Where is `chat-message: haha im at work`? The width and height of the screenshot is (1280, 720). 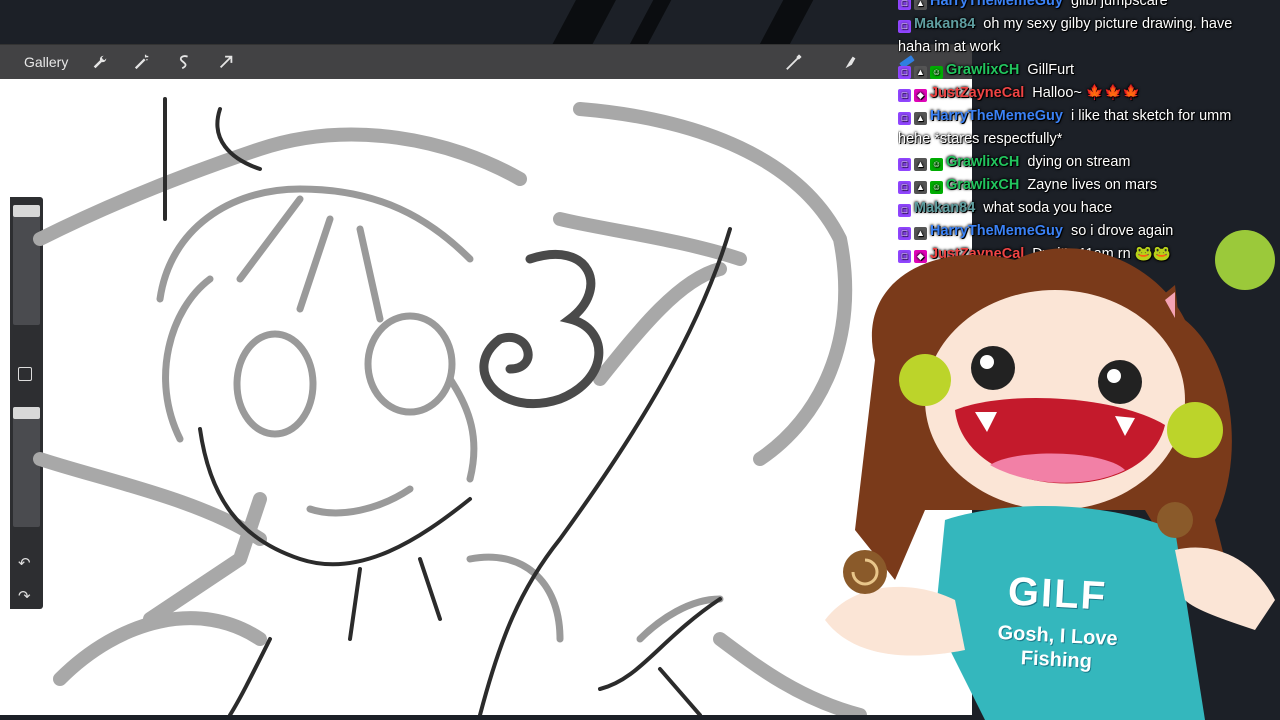 chat-message: haha im at work is located at coordinates (1089, 47).